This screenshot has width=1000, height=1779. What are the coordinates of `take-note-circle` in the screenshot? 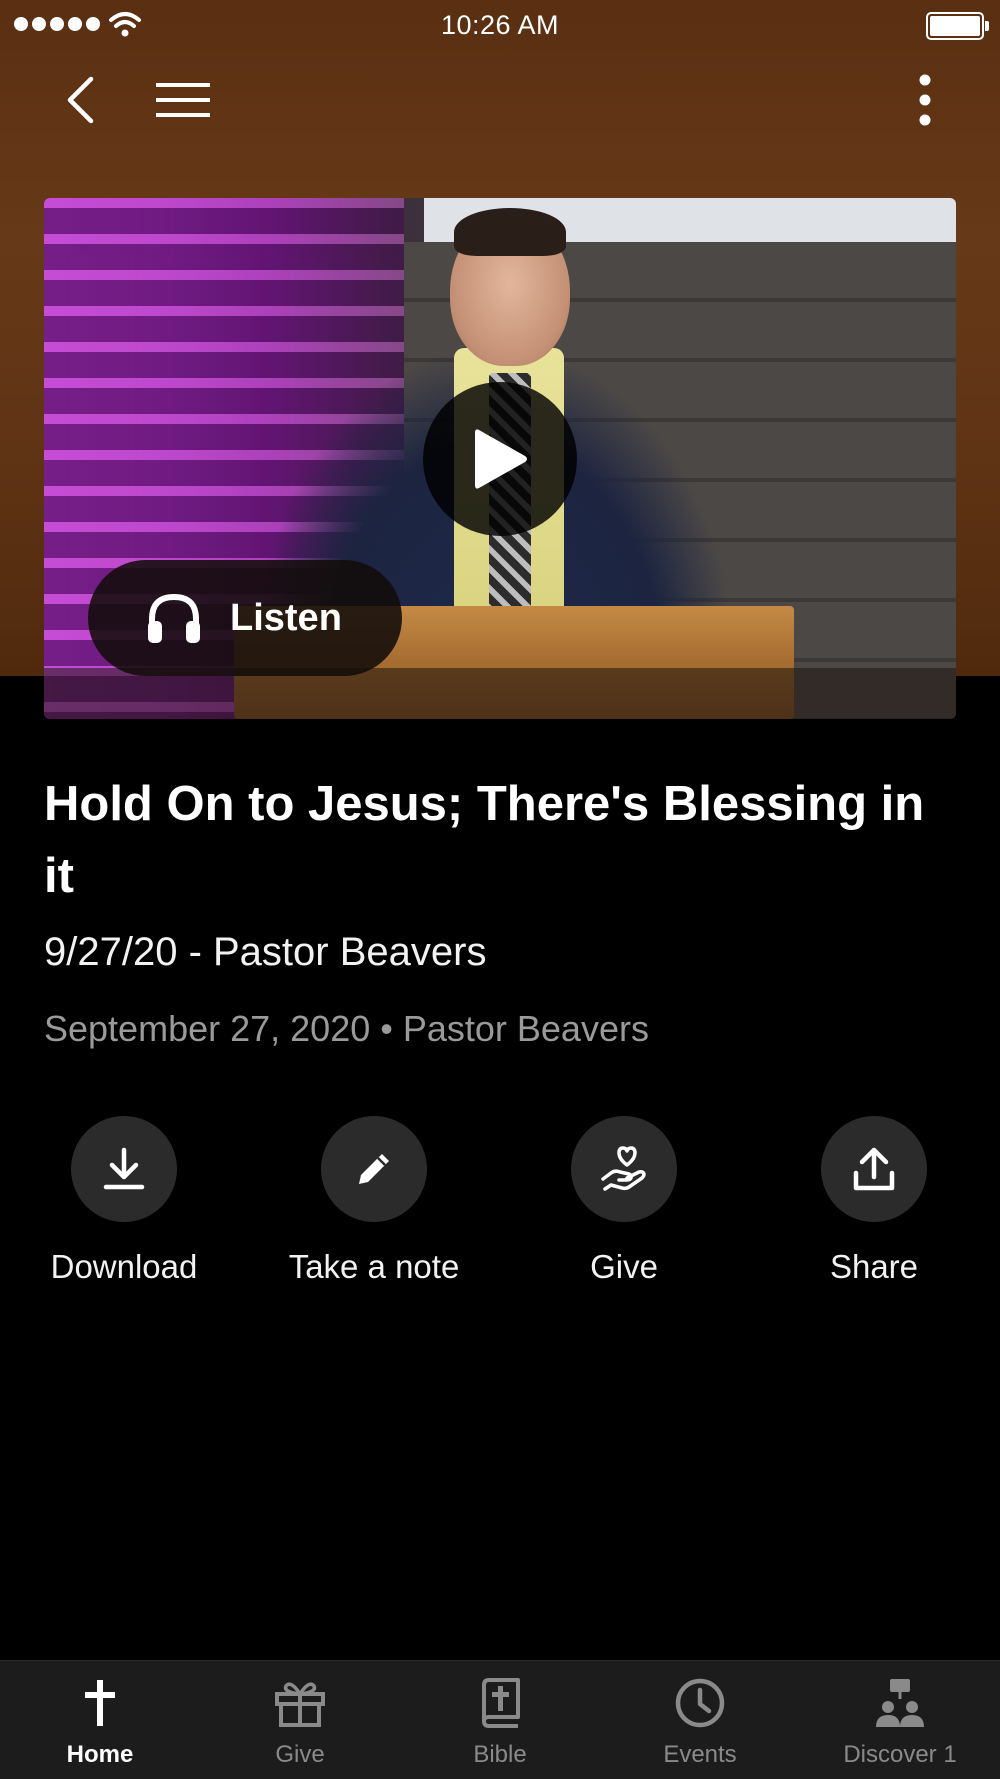 It's located at (374, 1169).